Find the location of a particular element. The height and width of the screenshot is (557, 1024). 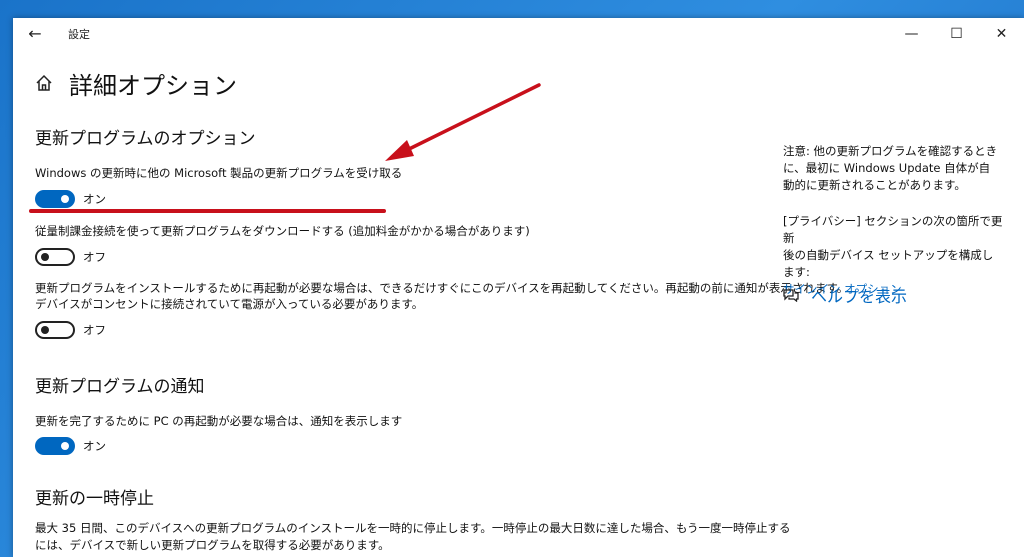

toggle-row-notify: オン is located at coordinates (70, 446).